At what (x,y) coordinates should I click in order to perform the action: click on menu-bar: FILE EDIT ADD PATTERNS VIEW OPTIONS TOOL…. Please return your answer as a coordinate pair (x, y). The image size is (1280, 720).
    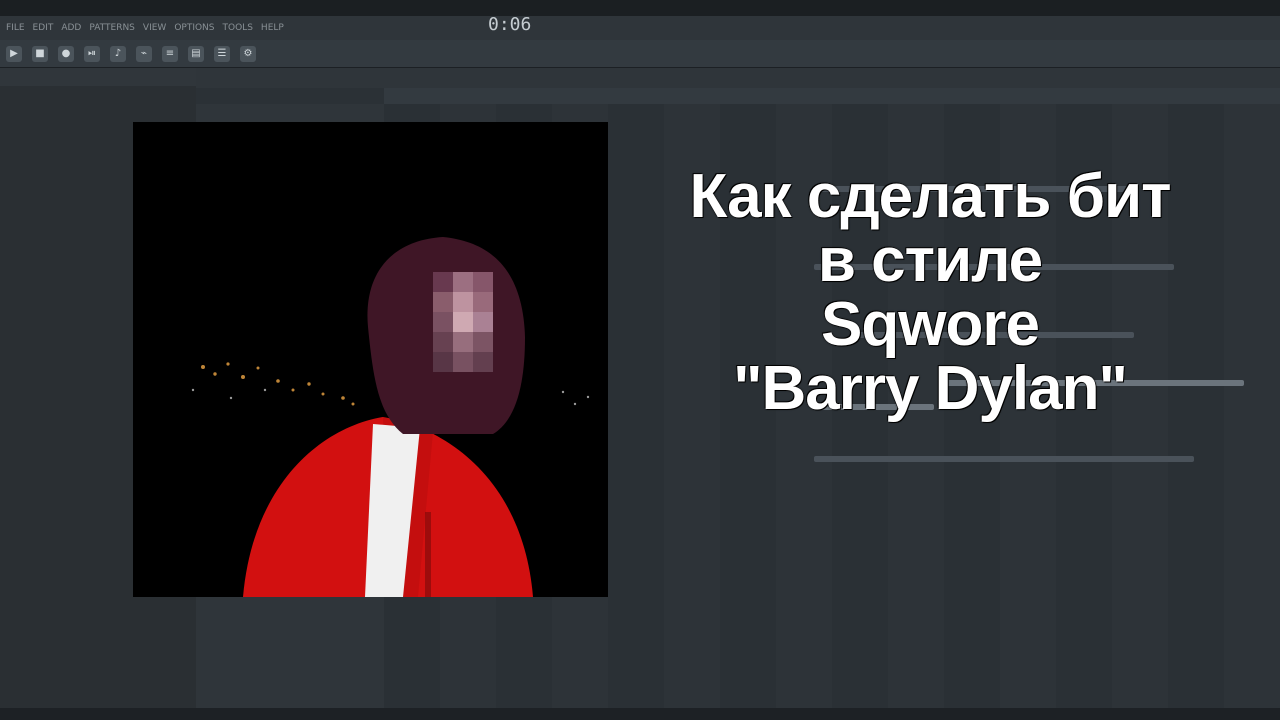
    Looking at the image, I should click on (640, 28).